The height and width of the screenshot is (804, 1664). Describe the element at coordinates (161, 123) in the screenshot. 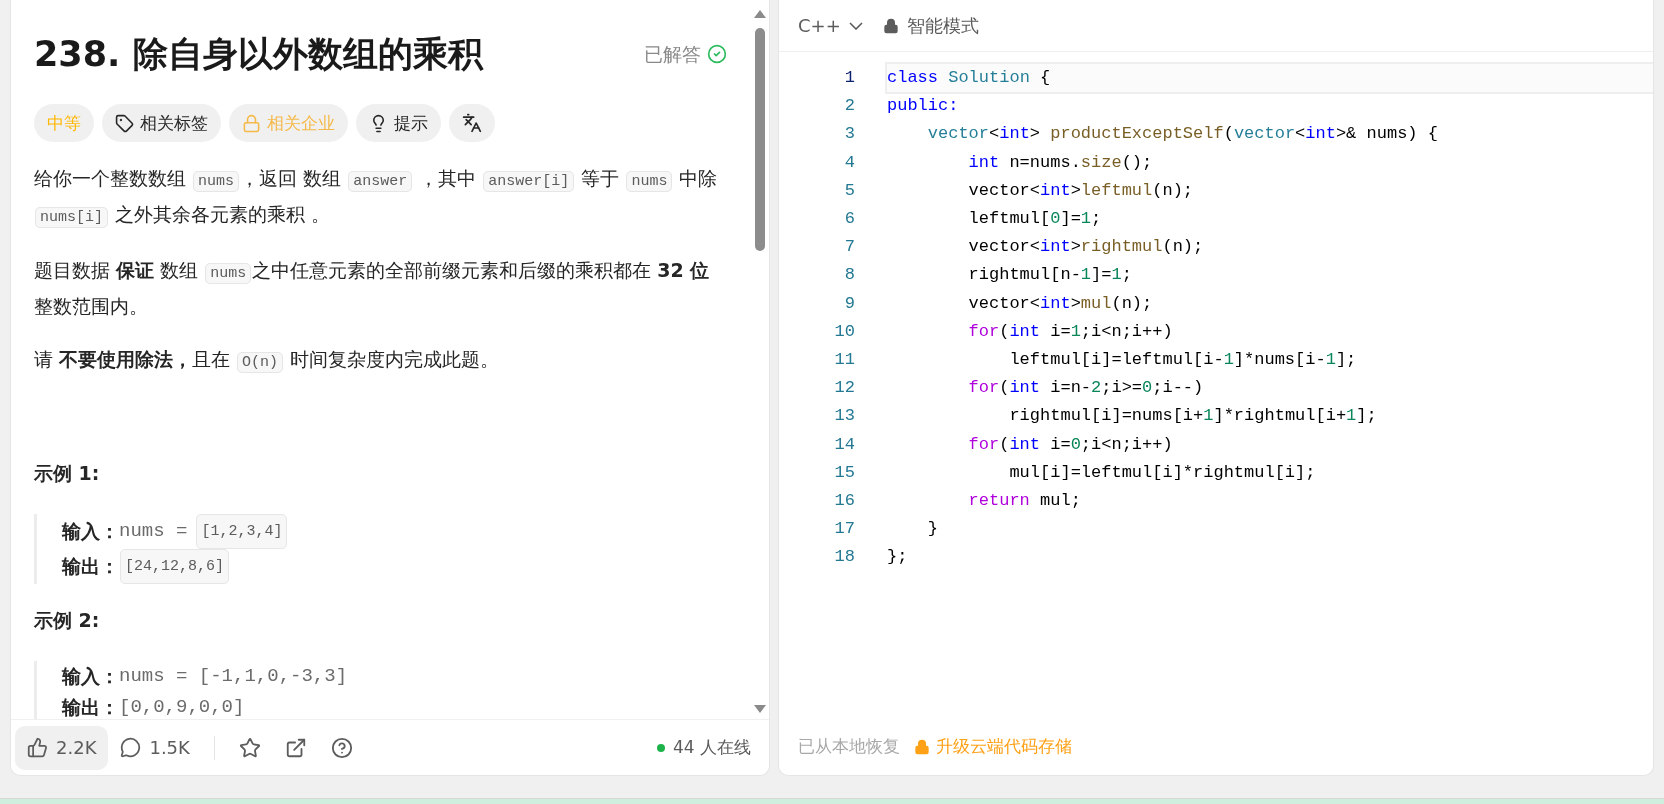

I see `topics-button: 相关标签` at that location.